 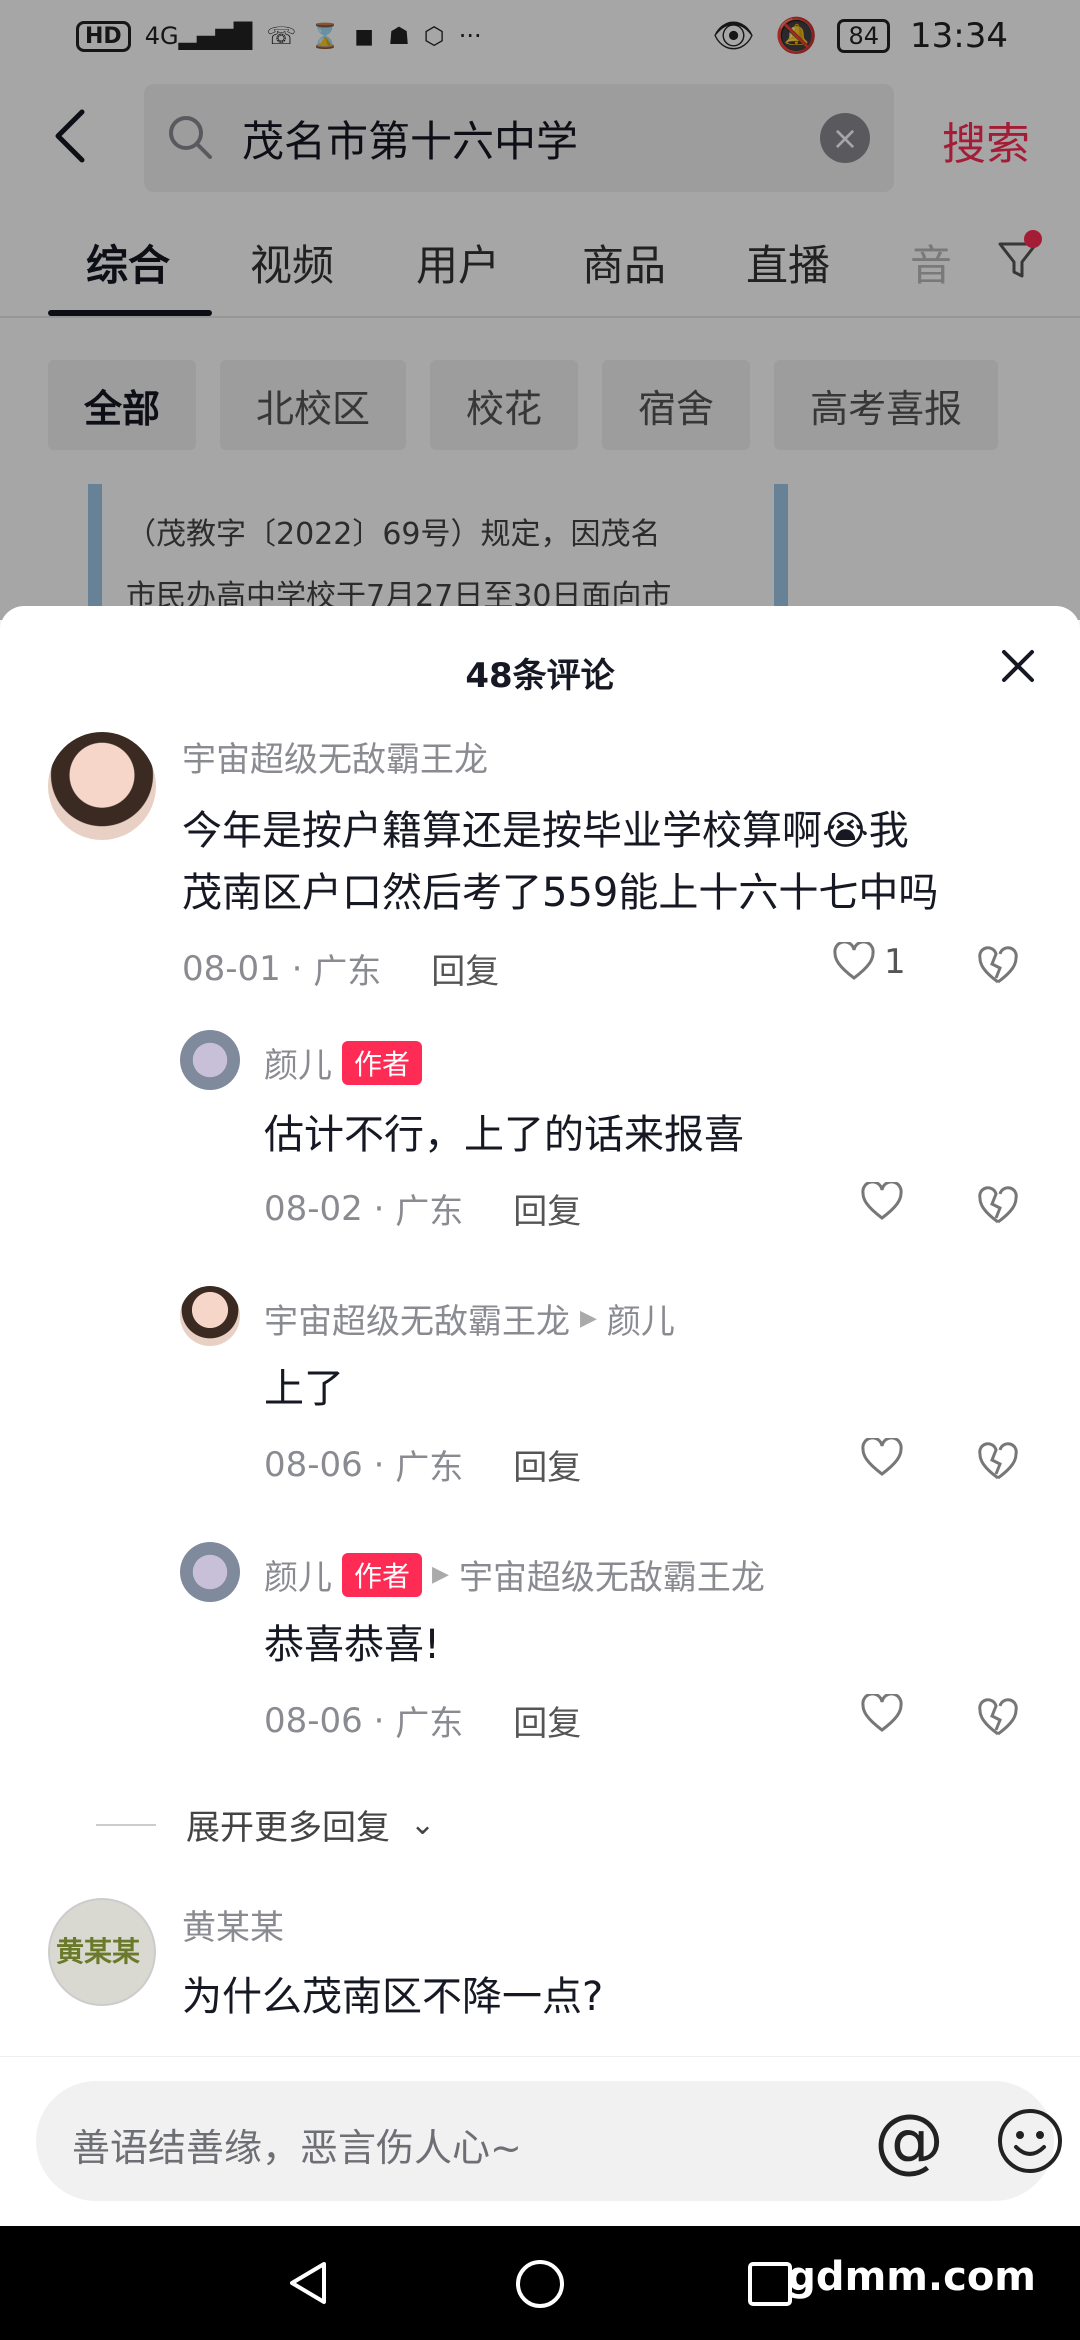 I want to click on comment-username: 黄某某, so click(x=233, y=1924).